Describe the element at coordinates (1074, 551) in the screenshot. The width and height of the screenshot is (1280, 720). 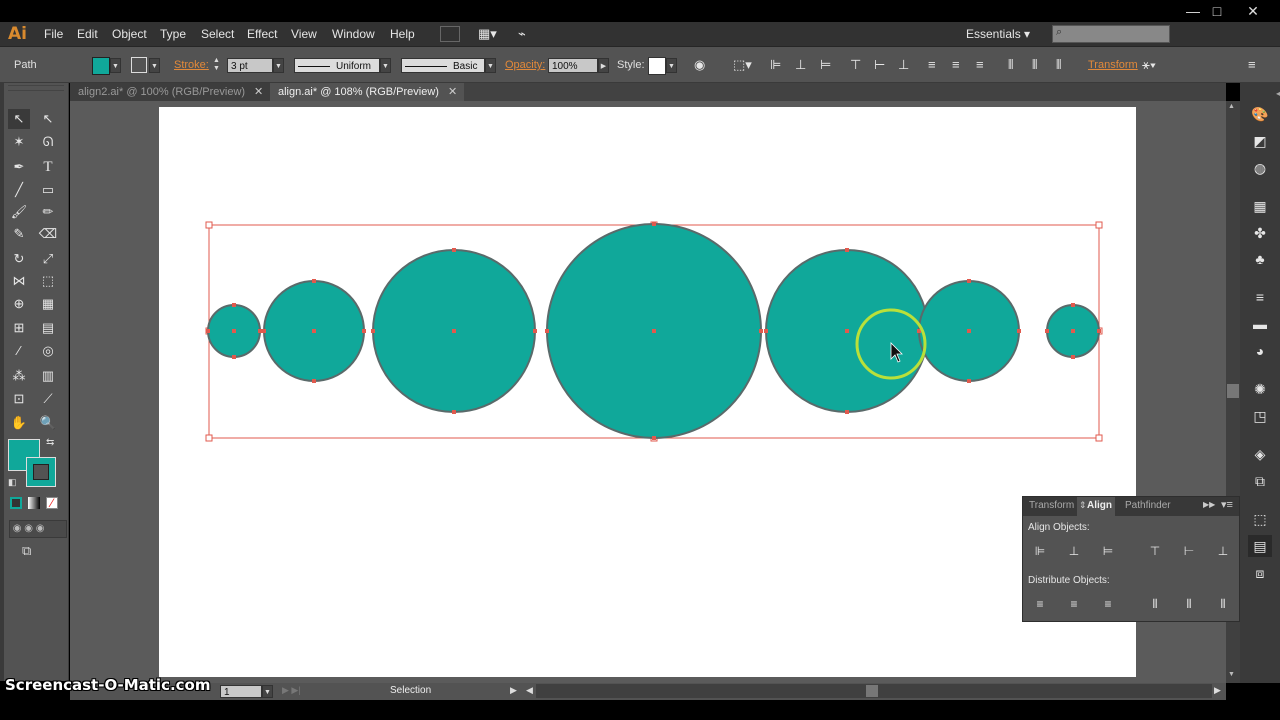
I see `horizontal-align-center-icon: ⊥` at that location.